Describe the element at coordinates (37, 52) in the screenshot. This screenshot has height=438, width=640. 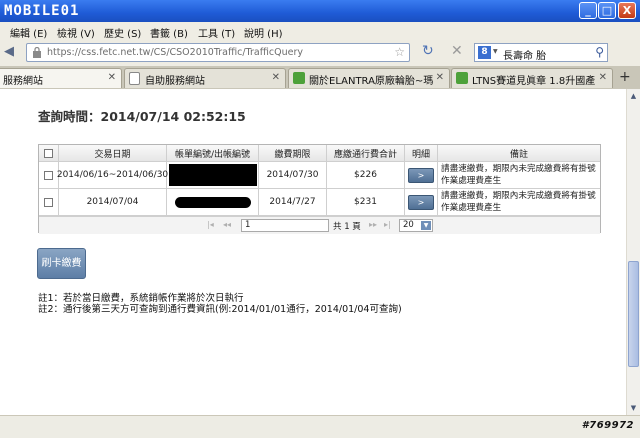
I see `lock-icon` at that location.